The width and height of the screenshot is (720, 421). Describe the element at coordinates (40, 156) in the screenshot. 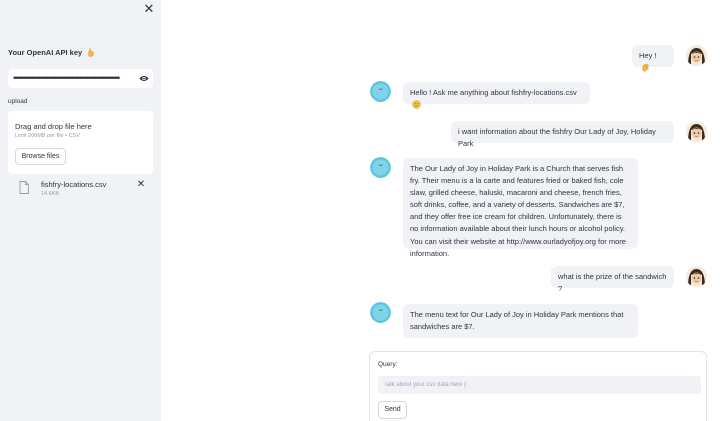

I see `browse-files-button: Browse files` at that location.